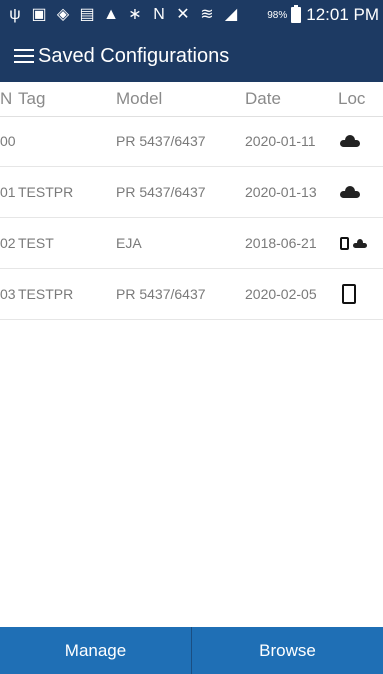 The width and height of the screenshot is (383, 674). Describe the element at coordinates (8, 294) in the screenshot. I see `row-number: 03` at that location.